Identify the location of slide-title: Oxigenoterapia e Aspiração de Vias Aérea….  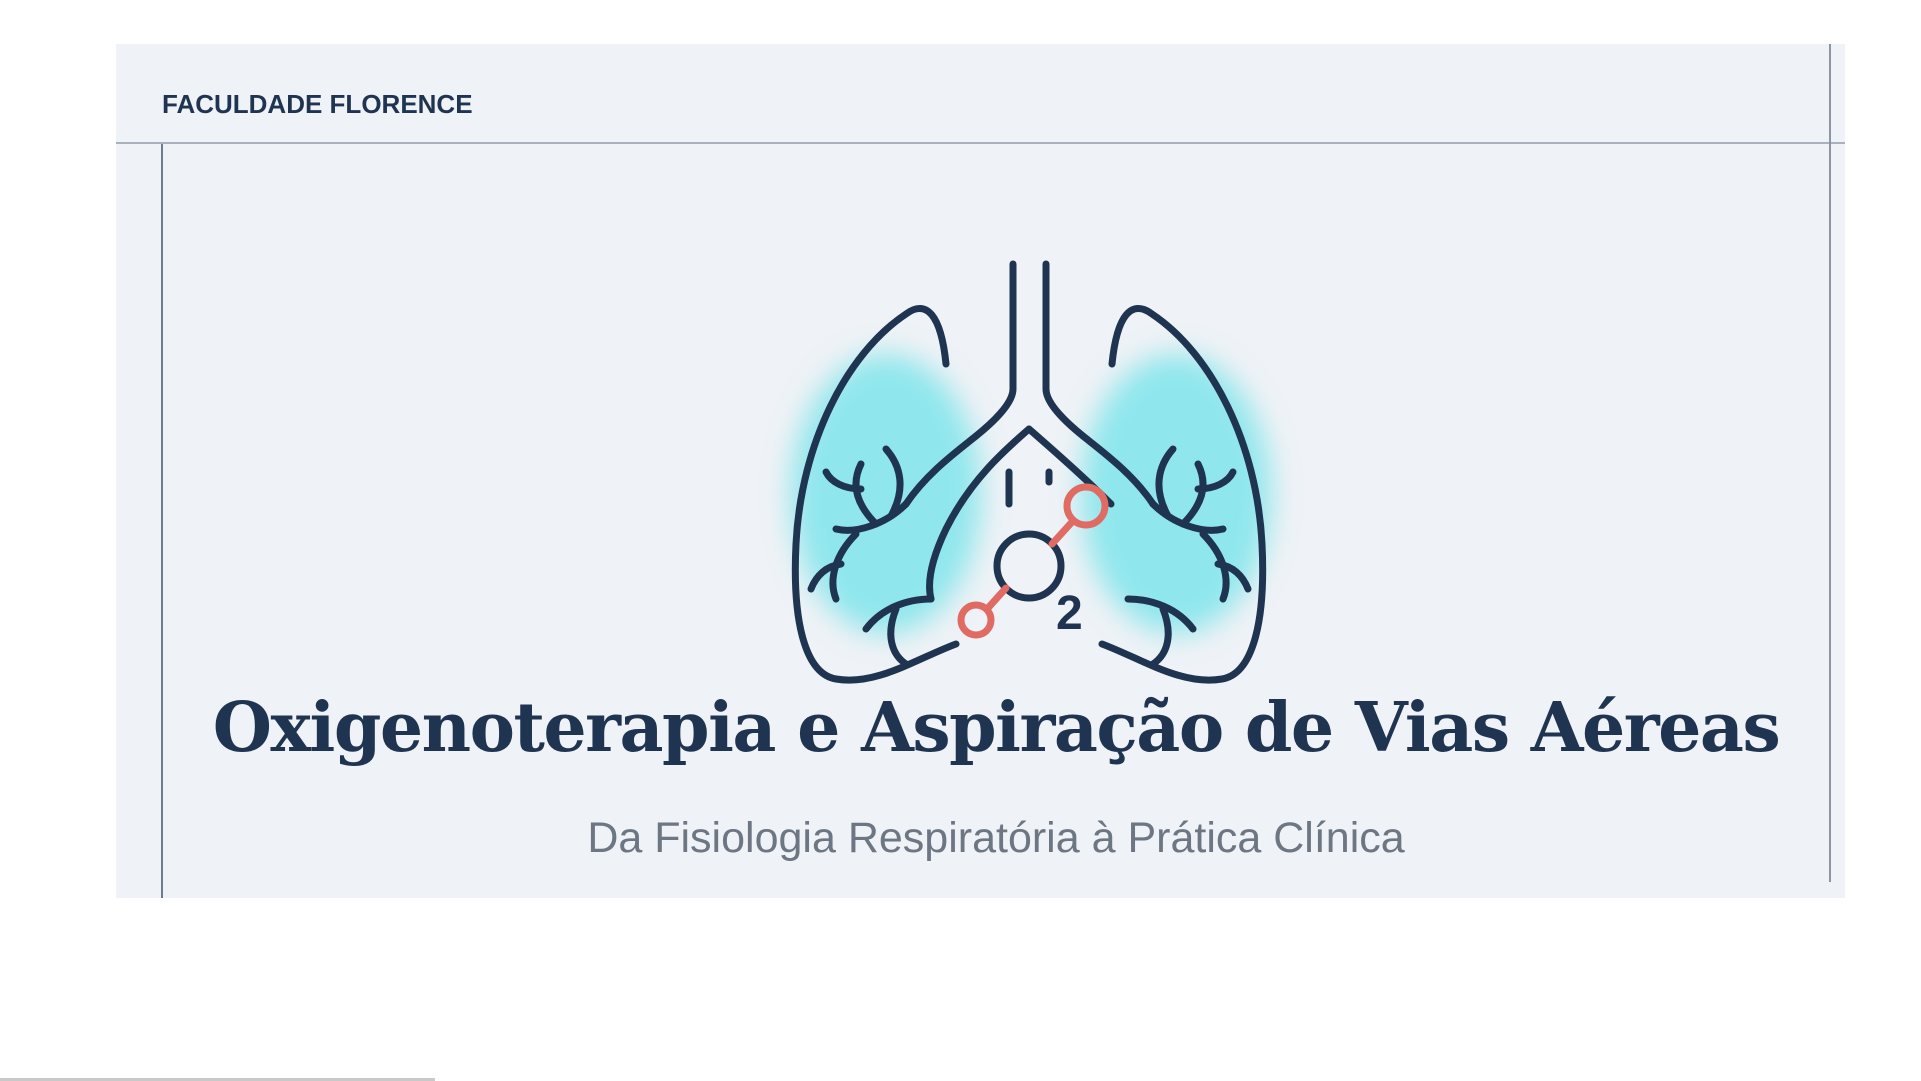
(996, 728).